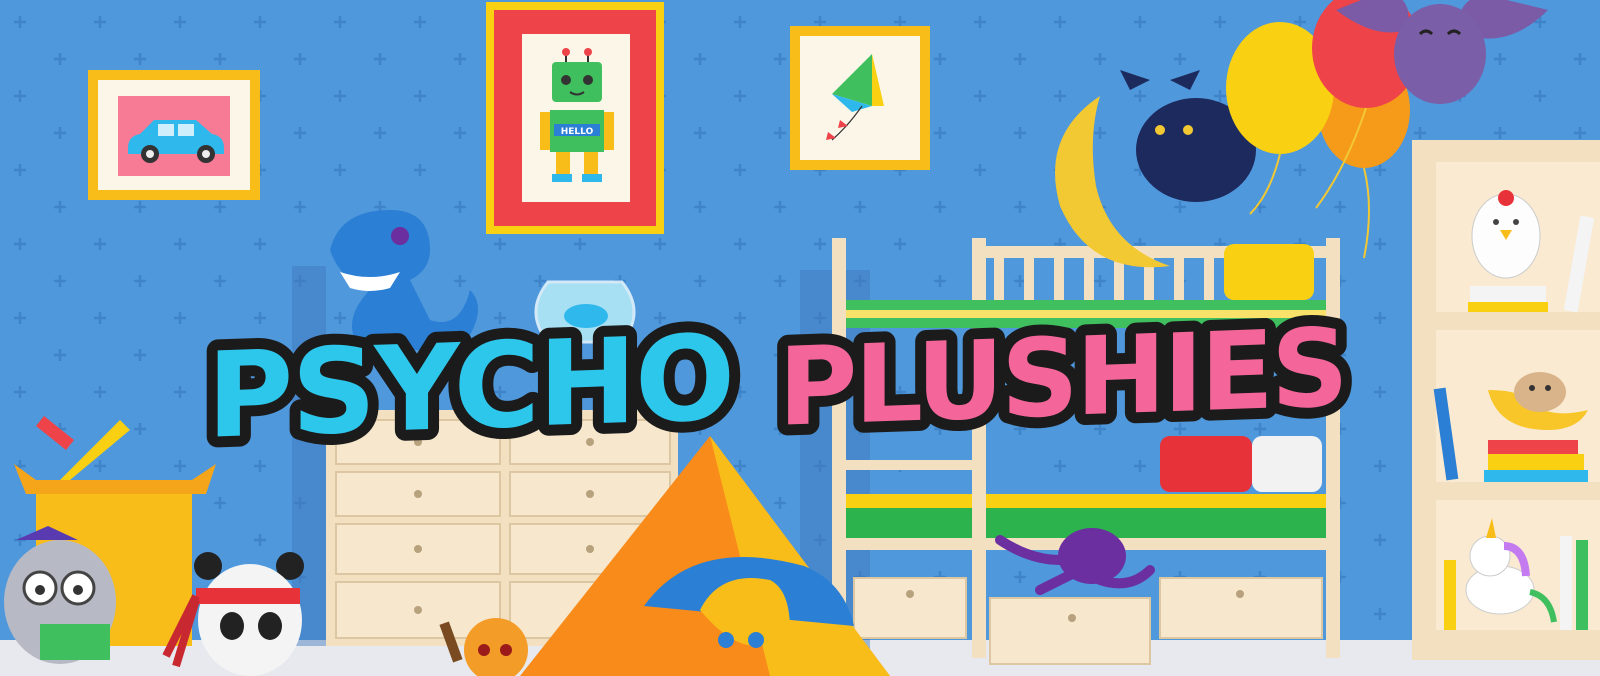 Image resolution: width=1600 pixels, height=676 pixels. Describe the element at coordinates (860, 98) in the screenshot. I see `kite-picture-frame` at that location.